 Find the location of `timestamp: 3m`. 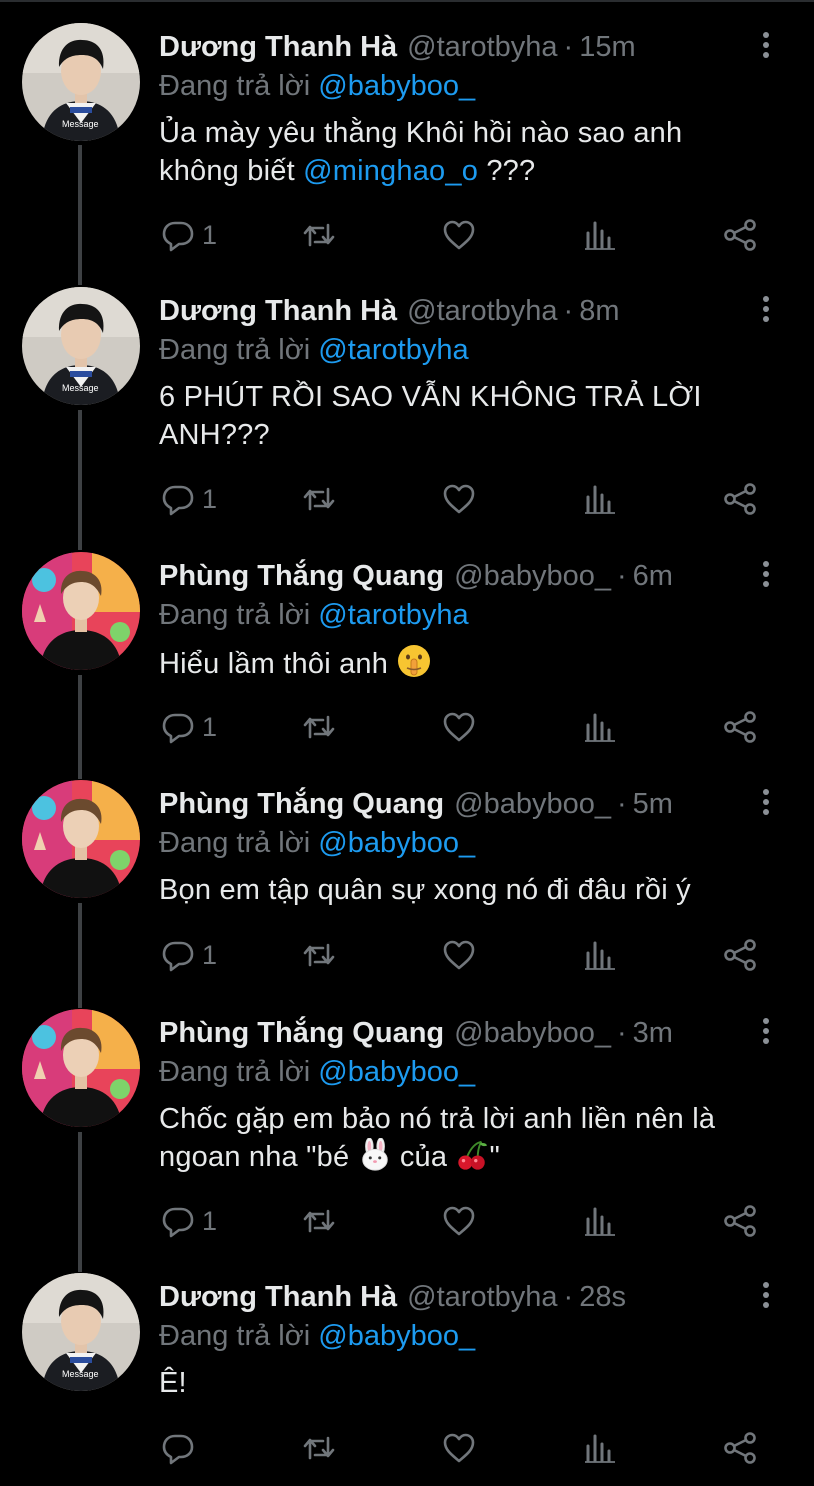

timestamp: 3m is located at coordinates (653, 1033).